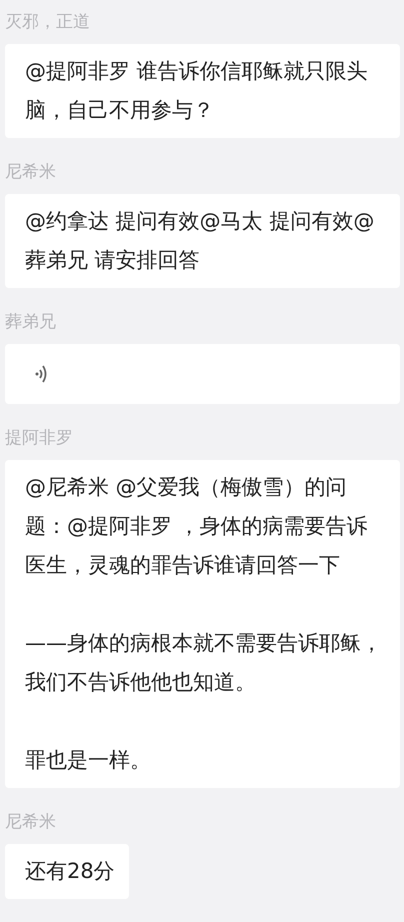 This screenshot has width=404, height=922. Describe the element at coordinates (197, 91) in the screenshot. I see `message-text: @提阿非罗 谁告诉你信耶稣就只限头脑，自己不用参与？` at that location.